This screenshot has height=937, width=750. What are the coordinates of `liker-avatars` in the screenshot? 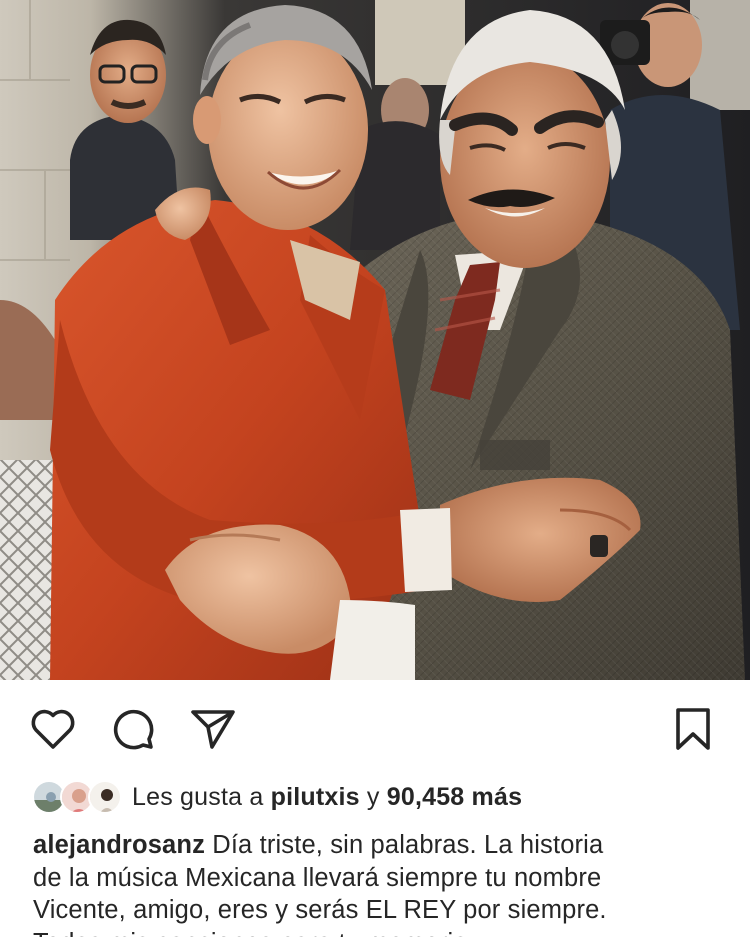 It's located at (77, 797).